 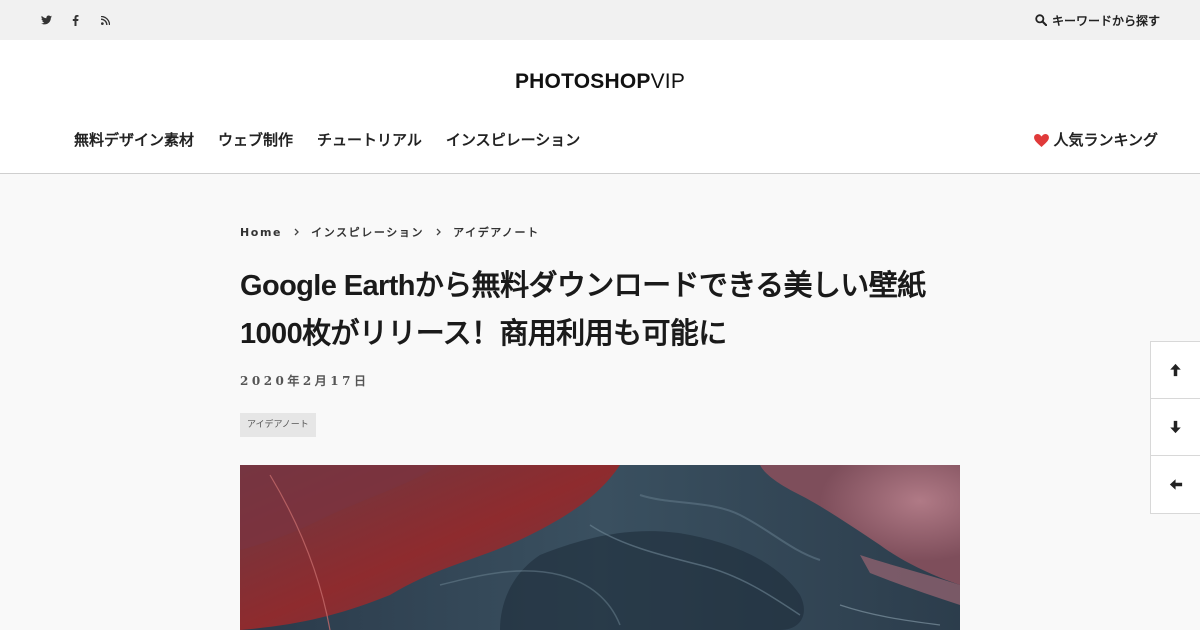 I want to click on heart-icon, so click(x=1042, y=140).